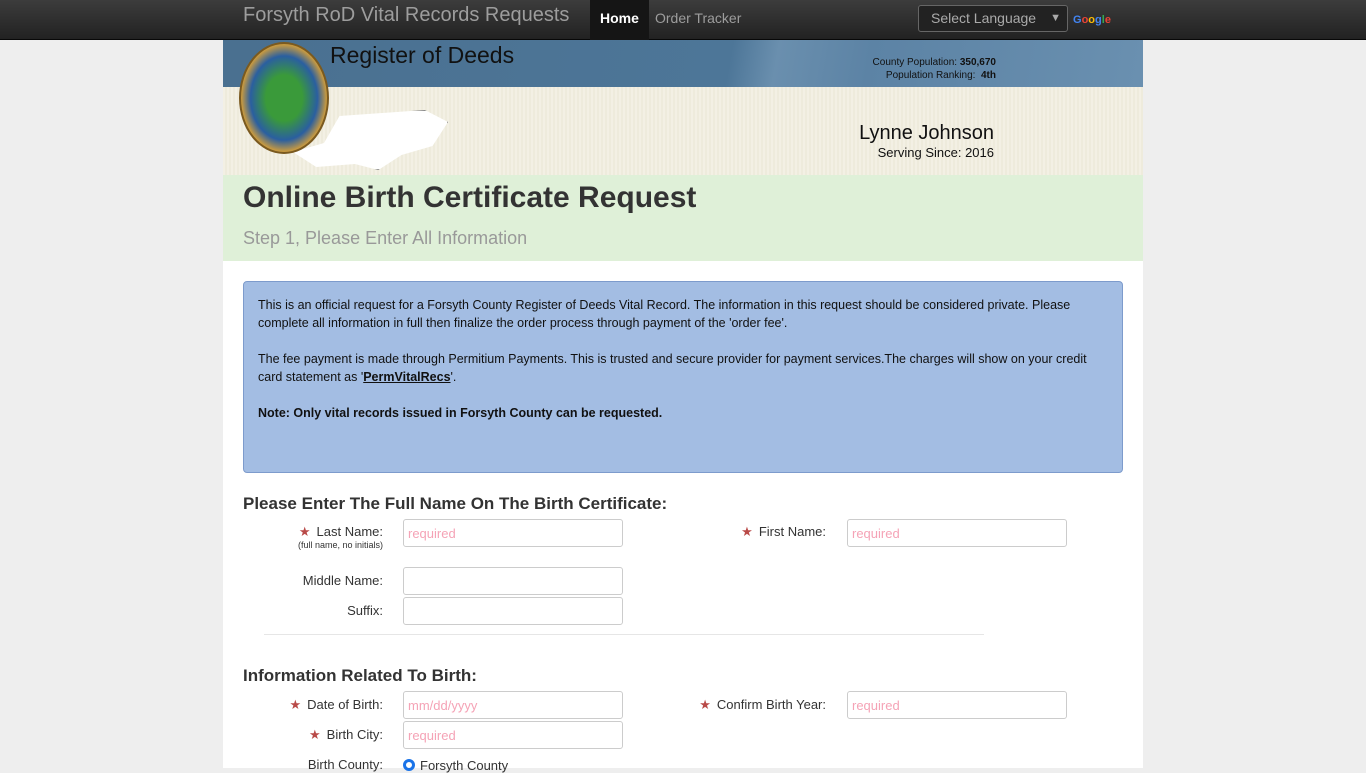 This screenshot has width=1366, height=773. I want to click on last-name-input, so click(513, 533).